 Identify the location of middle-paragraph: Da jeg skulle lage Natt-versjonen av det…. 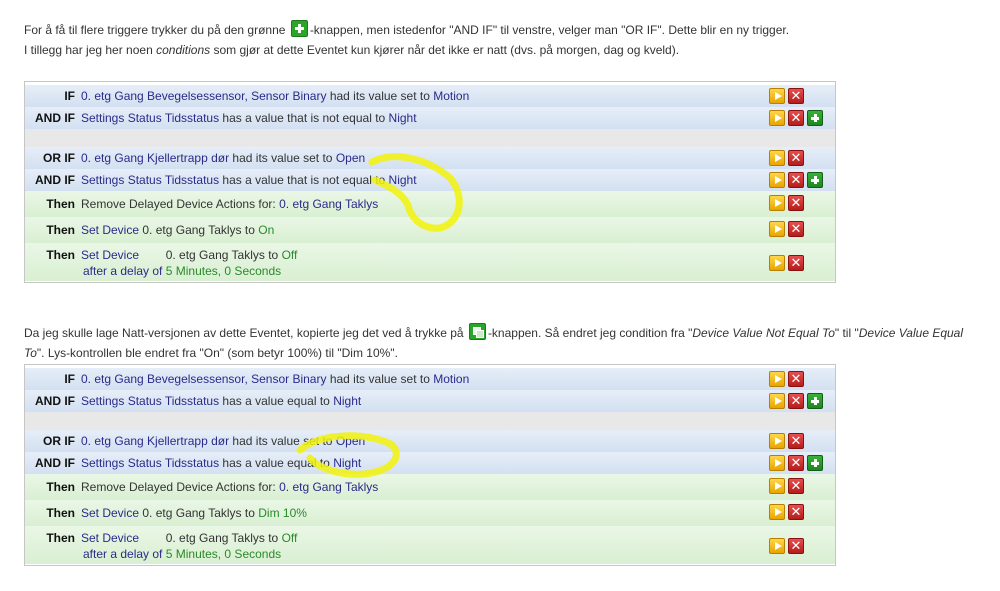
(504, 343).